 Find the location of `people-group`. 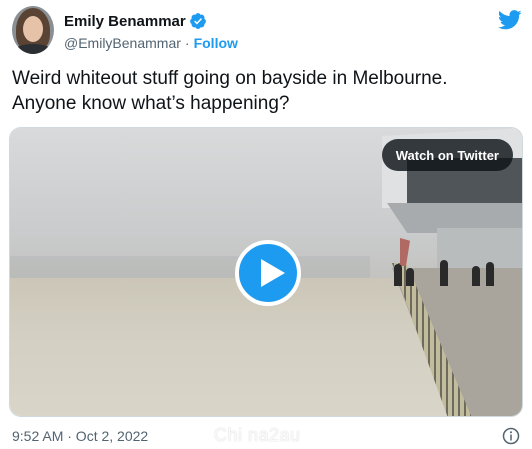

people-group is located at coordinates (447, 271).